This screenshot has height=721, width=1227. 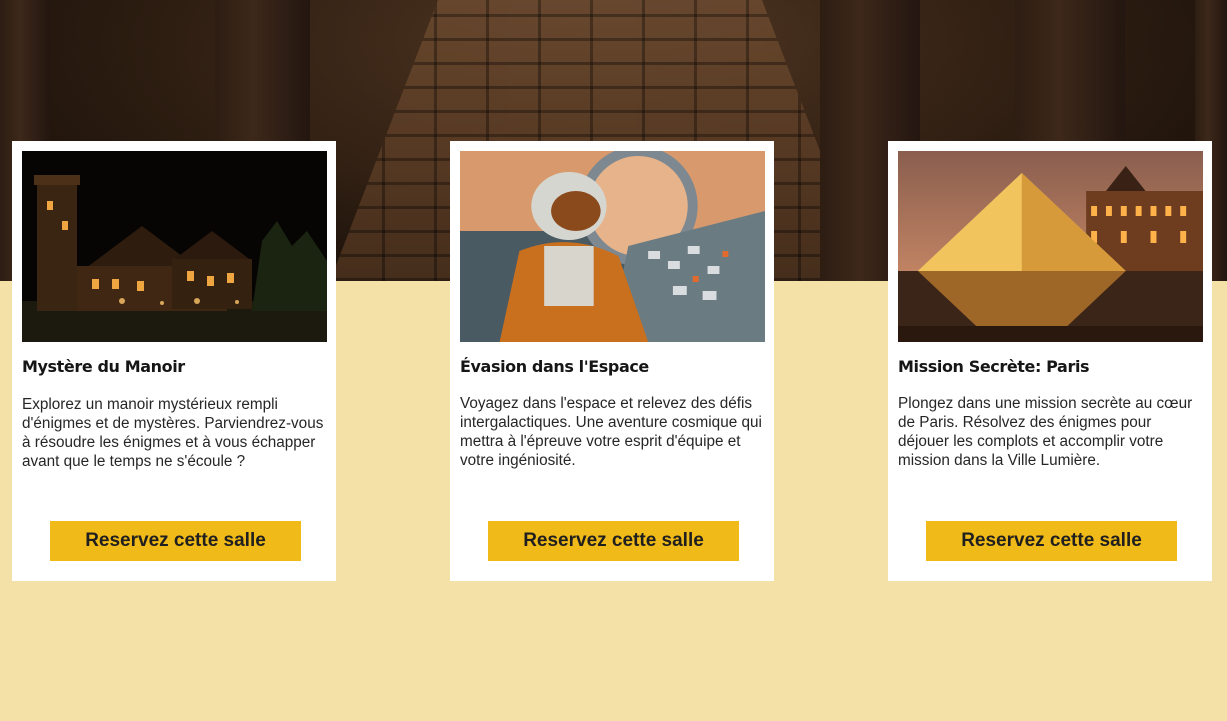 I want to click on card-title: Évasion dans l'Espace, so click(x=554, y=366).